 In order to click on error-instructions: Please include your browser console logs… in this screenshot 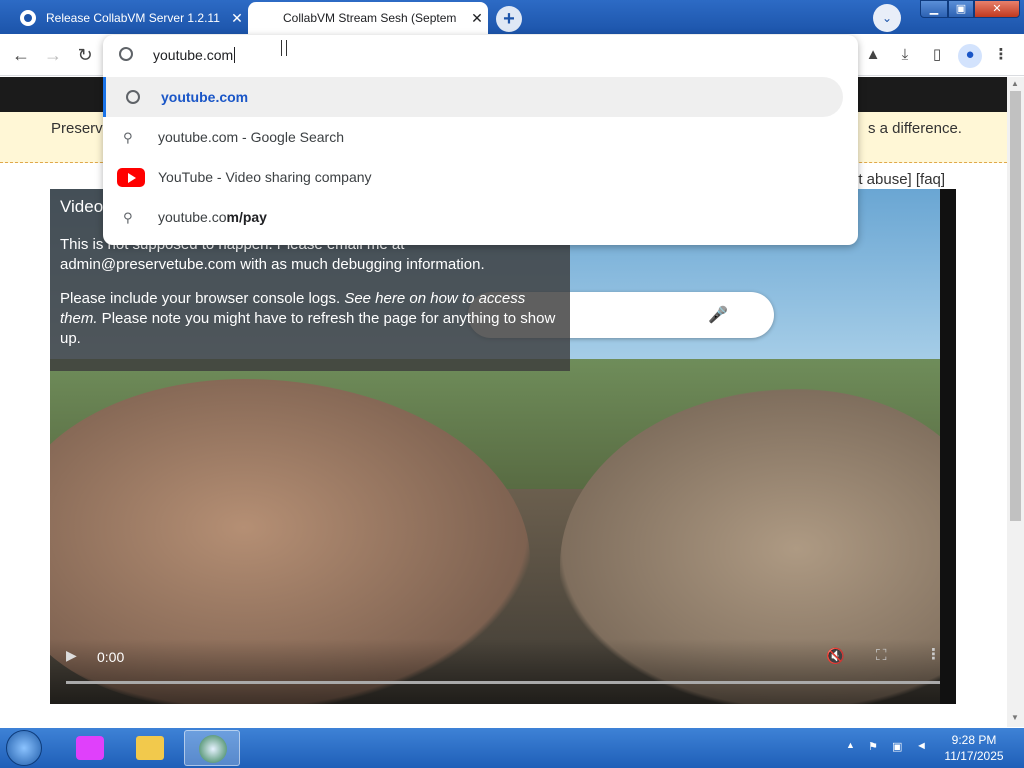, I will do `click(310, 319)`.